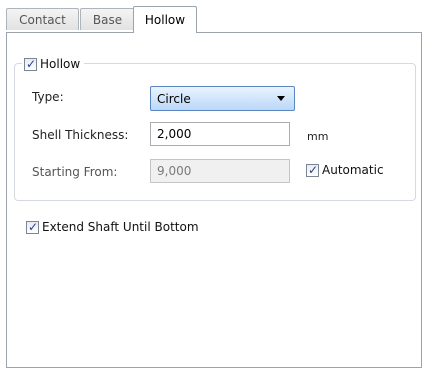 The height and width of the screenshot is (371, 426). I want to click on extend-shaft-checkbox-label: Extend Shaft Until Bottom, so click(120, 227).